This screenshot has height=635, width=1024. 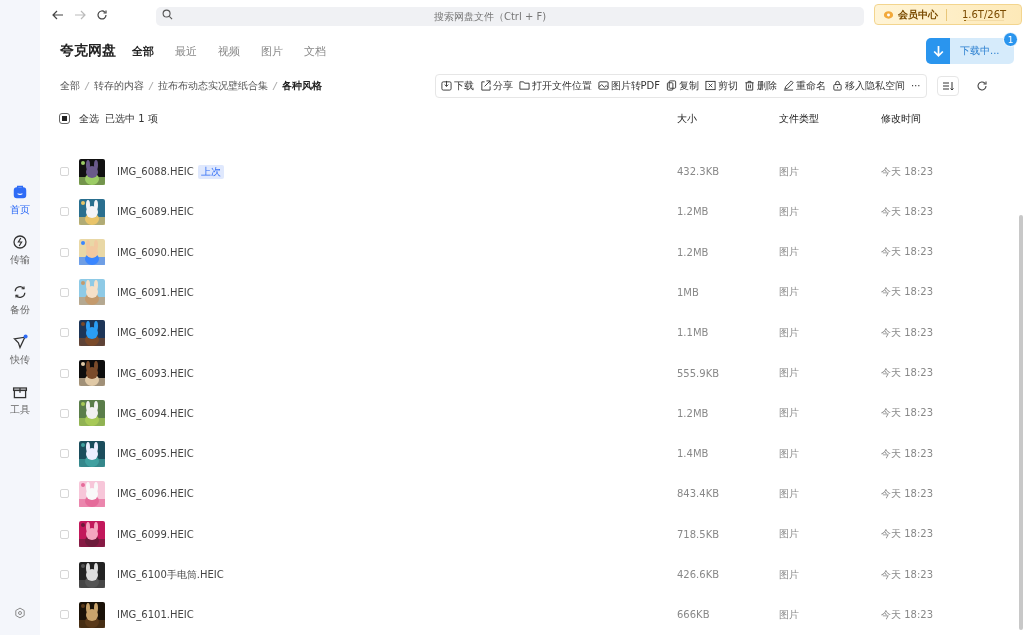 What do you see at coordinates (888, 15) in the screenshot?
I see `coin-icon` at bounding box center [888, 15].